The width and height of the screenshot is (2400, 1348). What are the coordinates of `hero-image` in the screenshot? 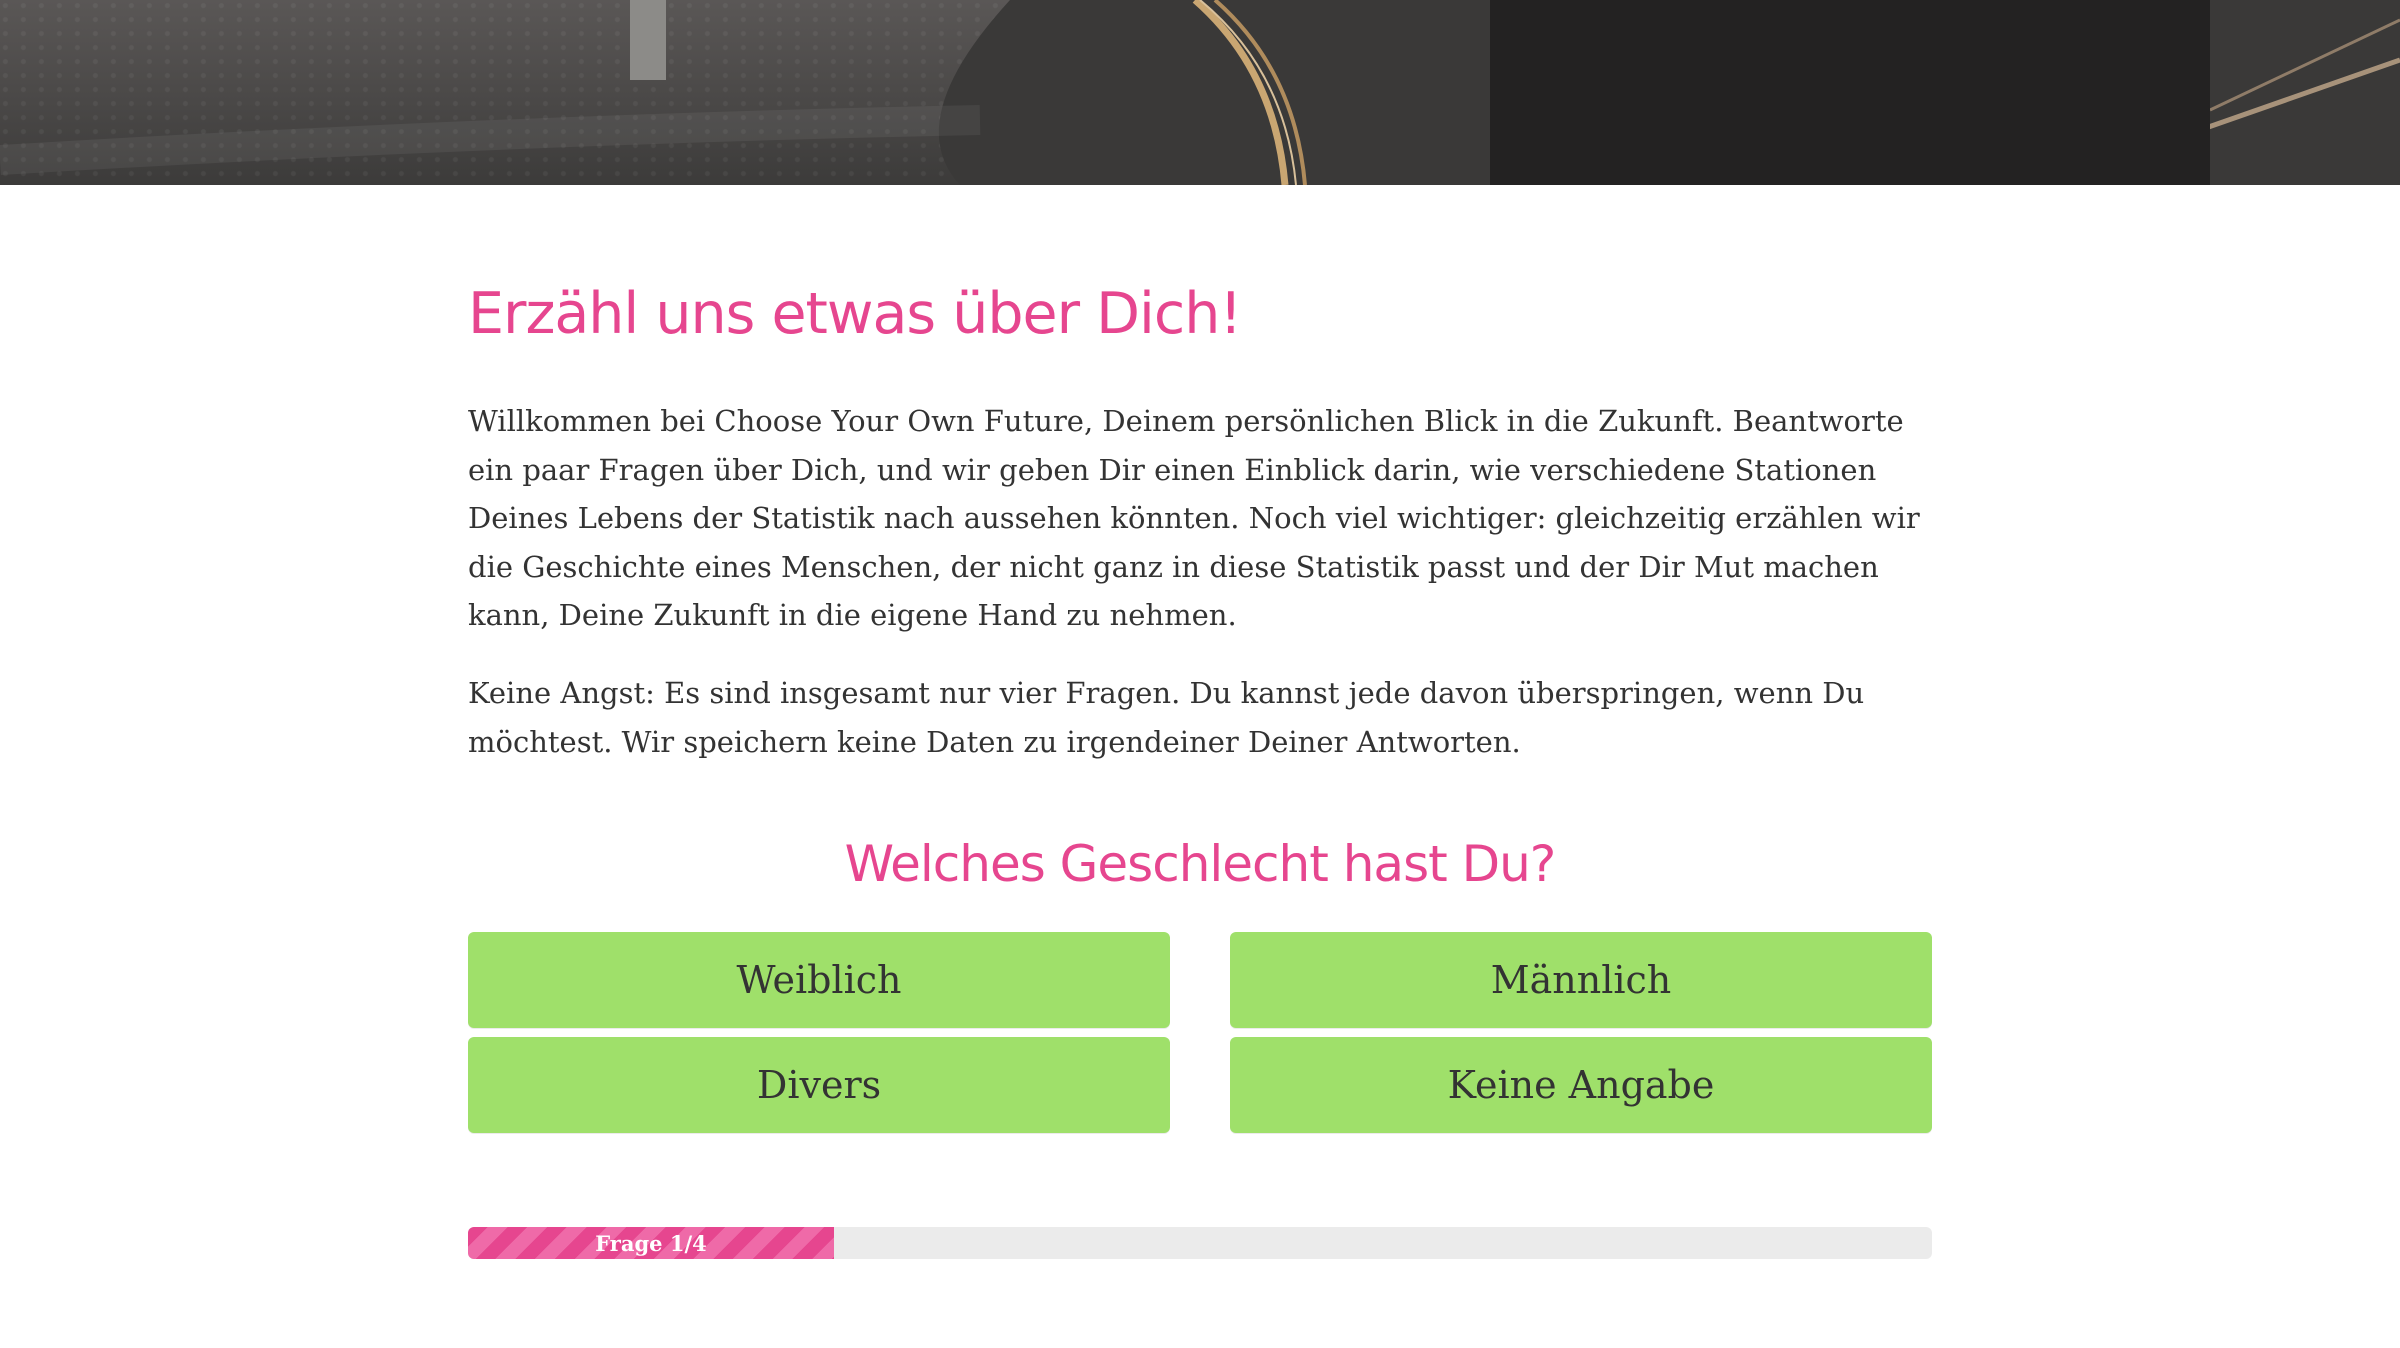 It's located at (1200, 92).